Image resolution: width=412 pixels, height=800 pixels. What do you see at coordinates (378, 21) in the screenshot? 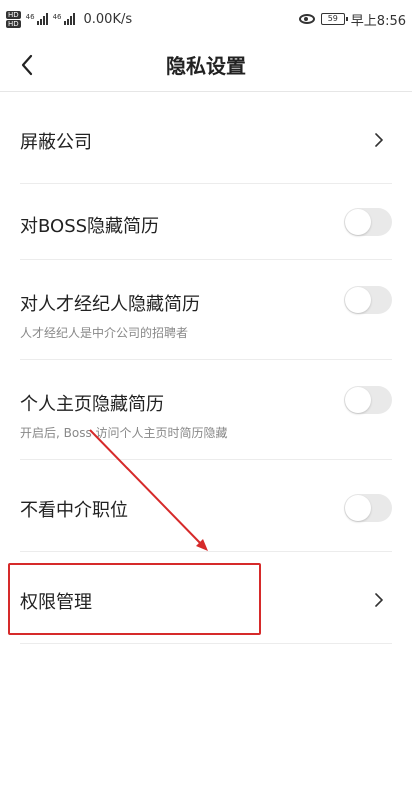
I see `clock: 早上8:56` at bounding box center [378, 21].